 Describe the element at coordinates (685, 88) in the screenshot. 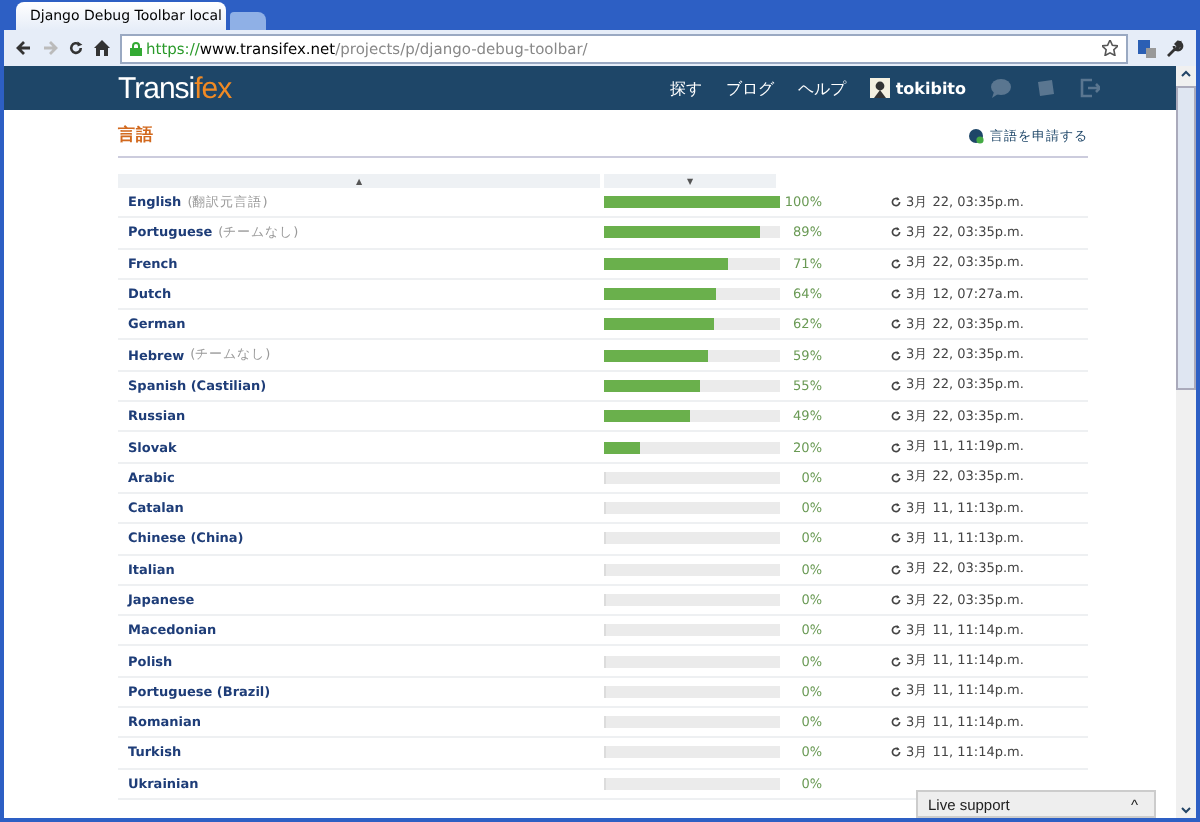

I see `nav-link: 探す` at that location.